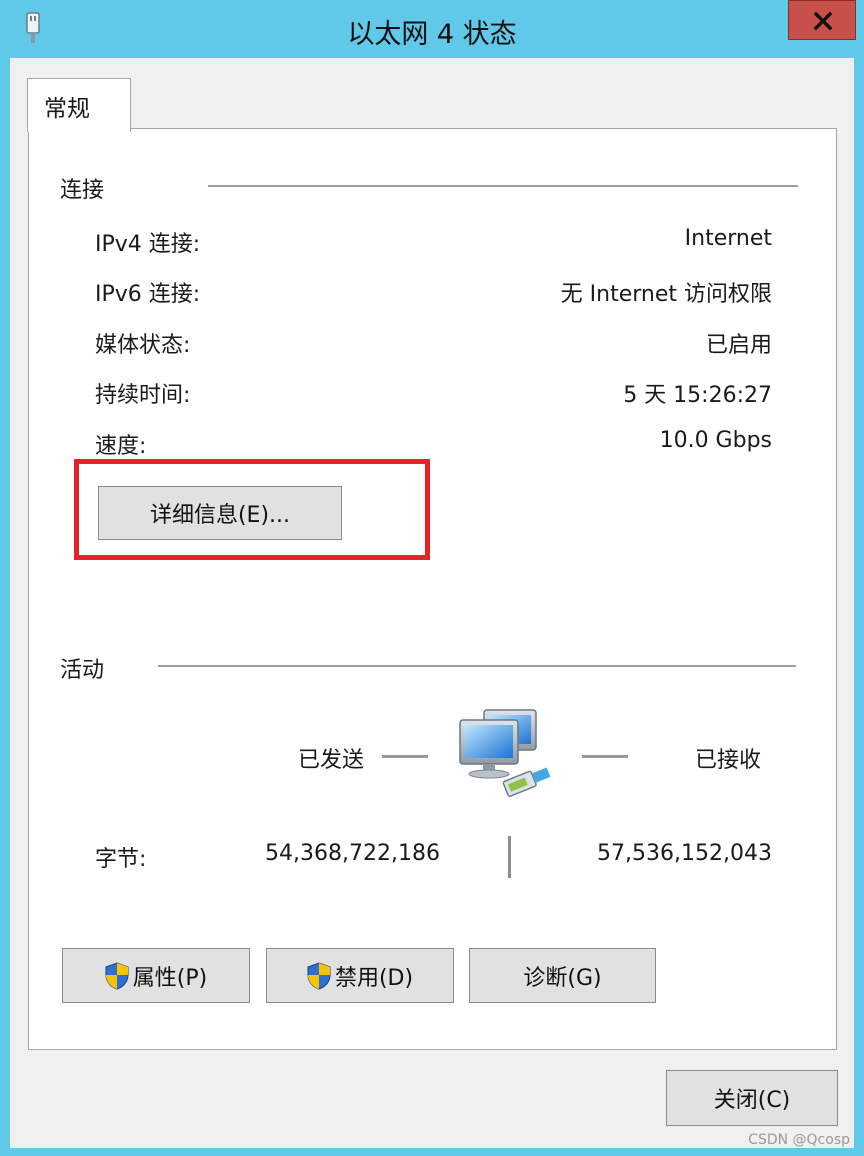 This screenshot has width=864, height=1156. Describe the element at coordinates (170, 978) in the screenshot. I see `properties-button-label: 属性(P)` at that location.